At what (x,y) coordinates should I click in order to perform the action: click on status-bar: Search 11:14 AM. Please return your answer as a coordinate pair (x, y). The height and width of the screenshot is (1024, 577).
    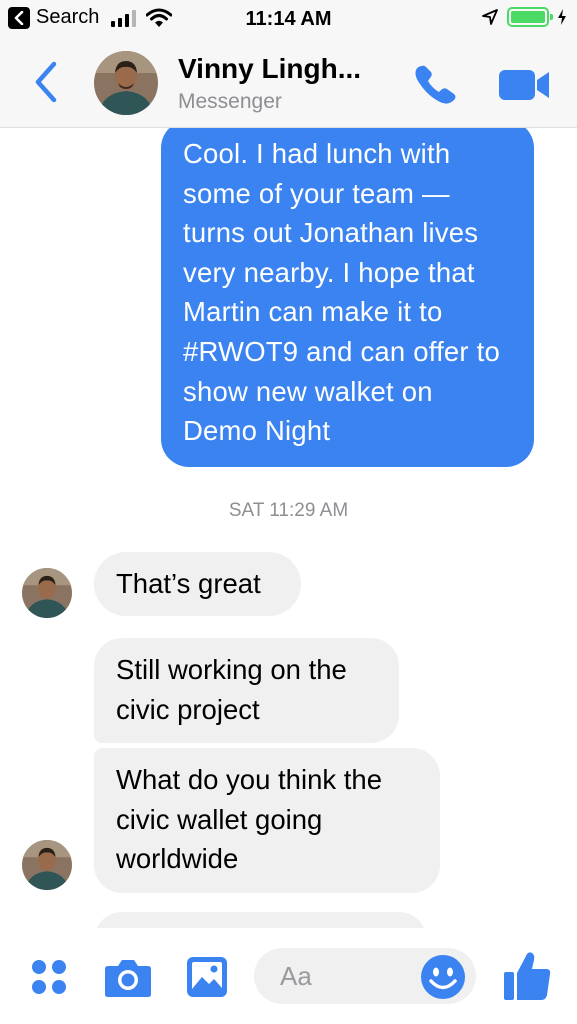
    Looking at the image, I should click on (288, 19).